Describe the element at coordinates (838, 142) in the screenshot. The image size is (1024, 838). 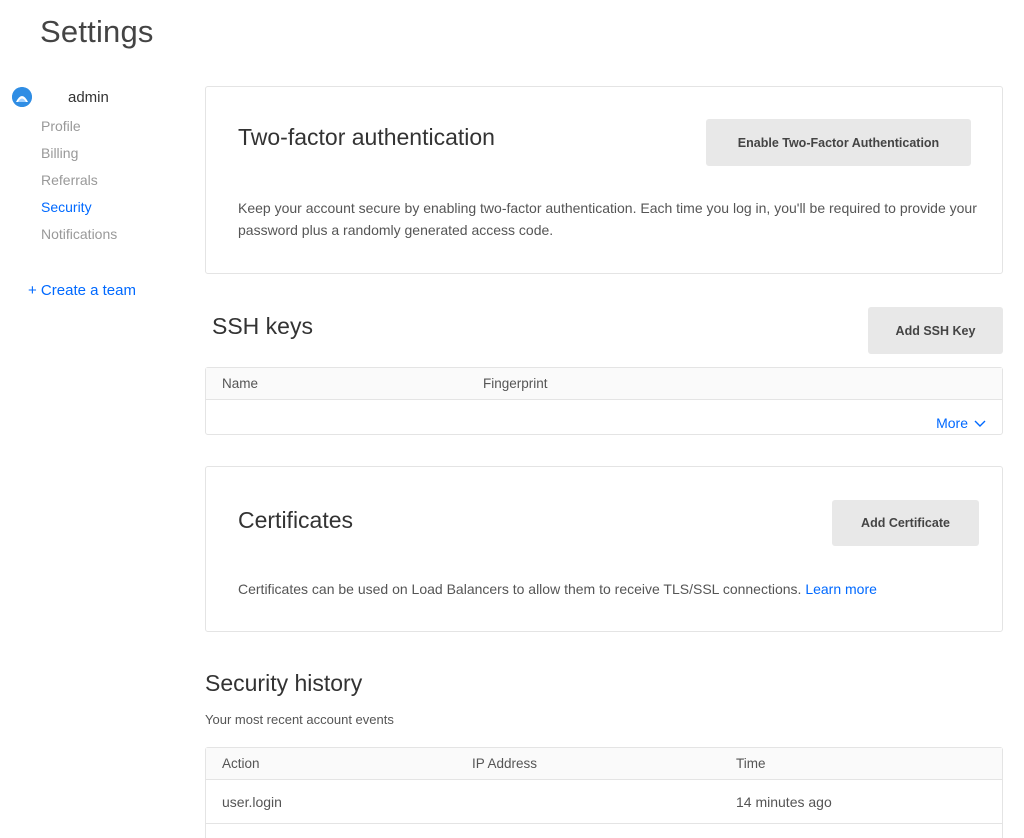
I see `enable-two-factor-button: Enable Two-Factor Authentication` at that location.